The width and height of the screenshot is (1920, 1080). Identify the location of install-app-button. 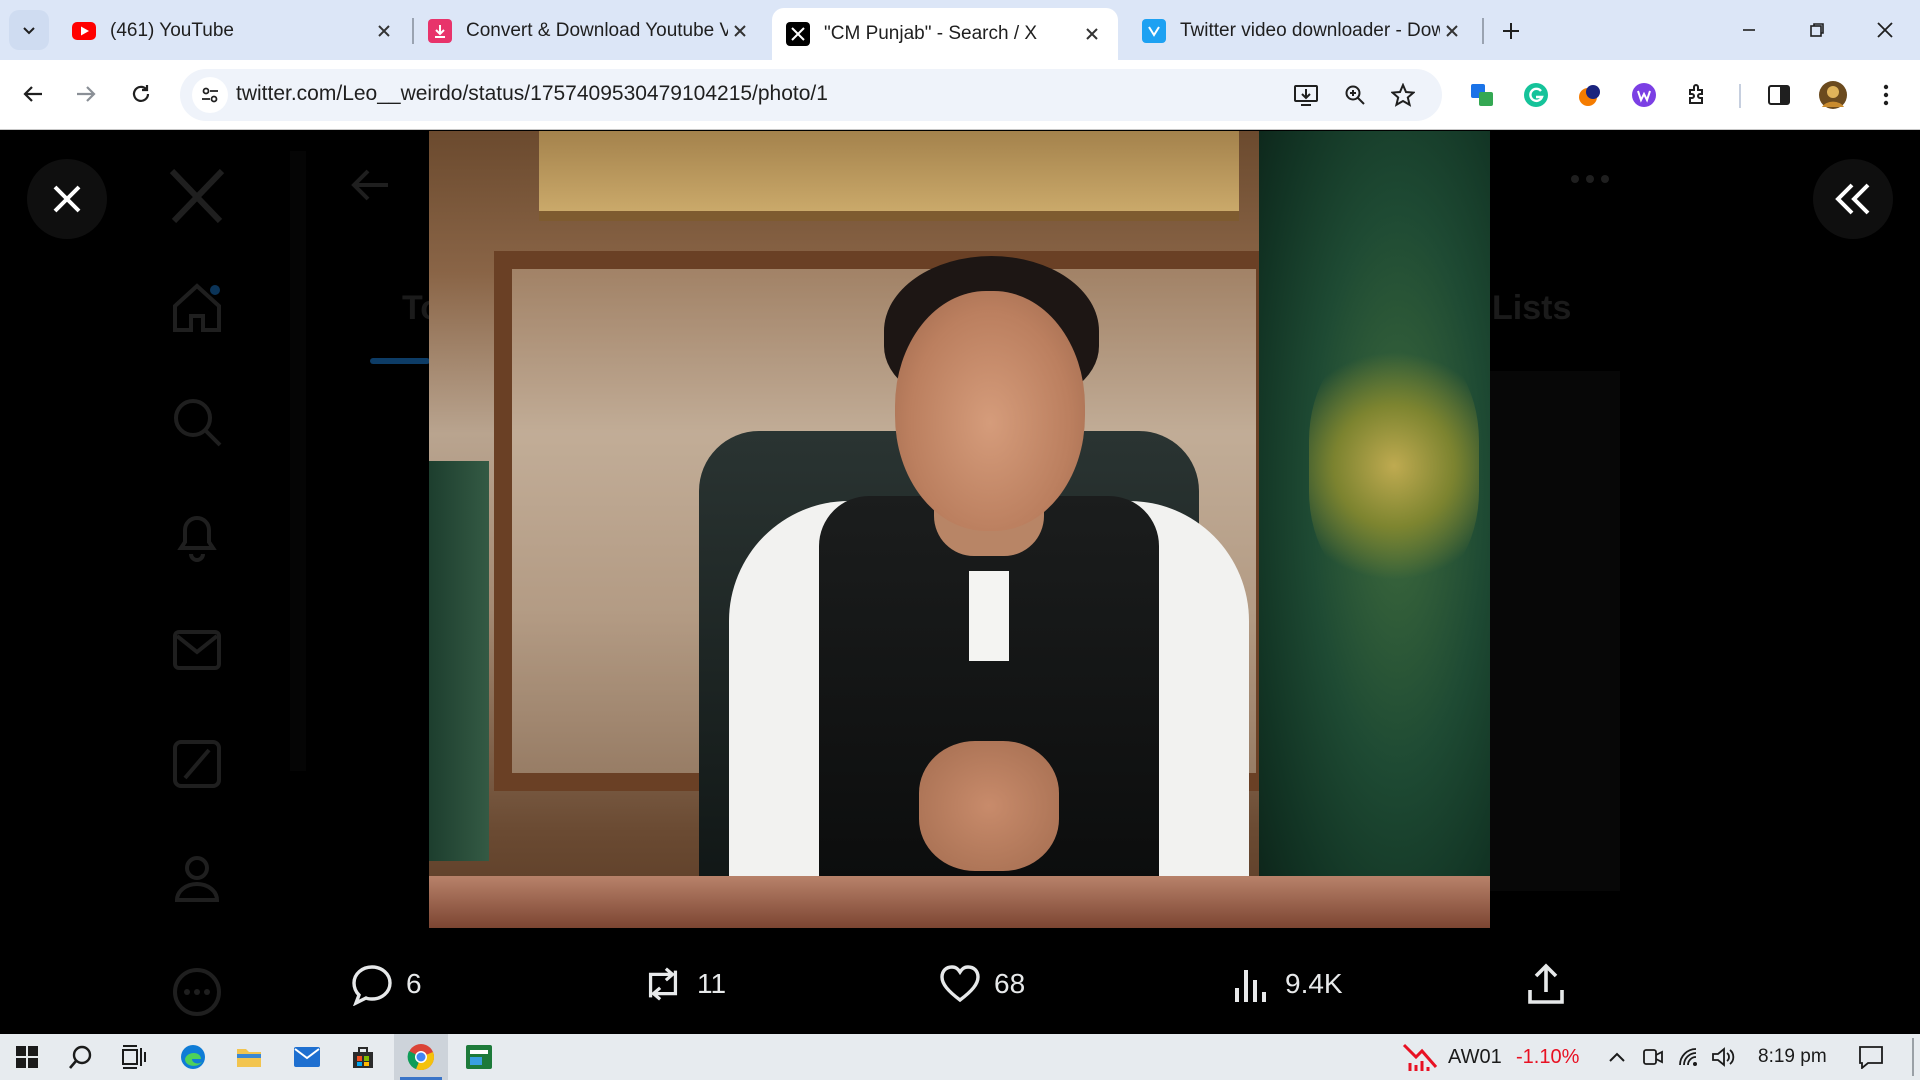
(1306, 95).